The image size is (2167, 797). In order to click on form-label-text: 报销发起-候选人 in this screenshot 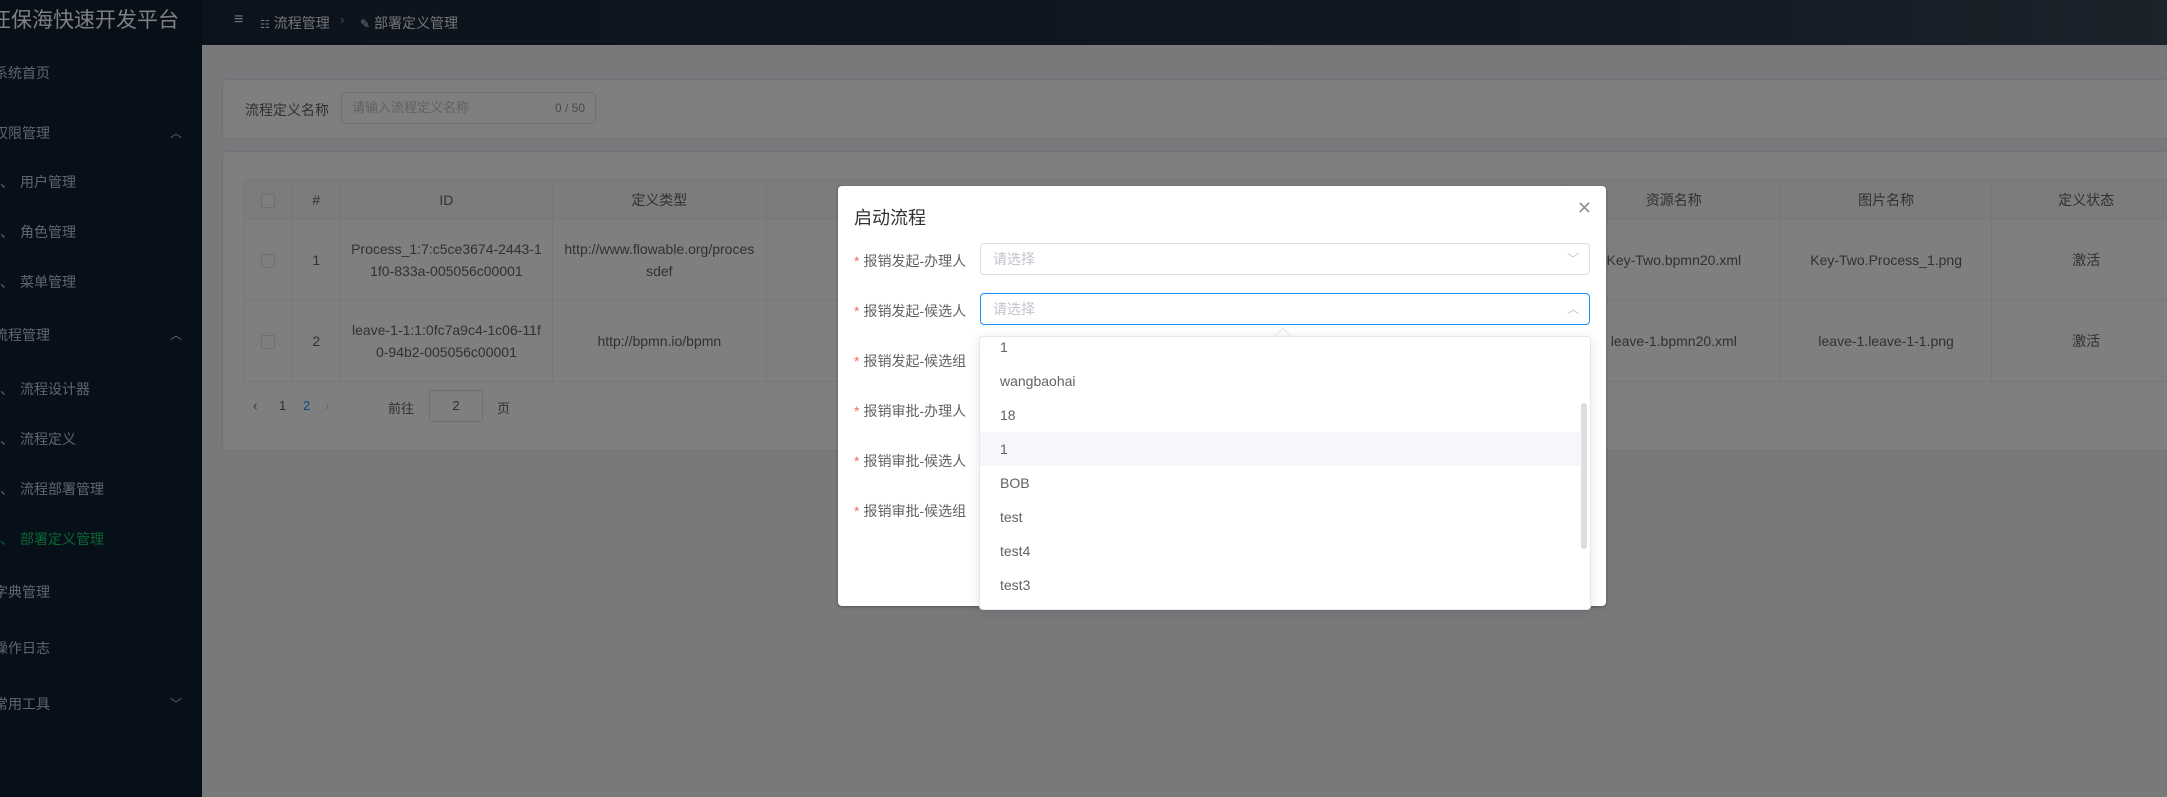, I will do `click(915, 311)`.